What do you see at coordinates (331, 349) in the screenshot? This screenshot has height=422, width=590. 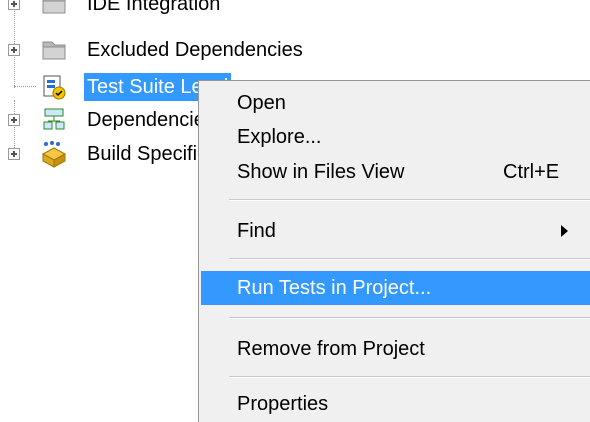 I see `menu-item-label: Remove from Project` at bounding box center [331, 349].